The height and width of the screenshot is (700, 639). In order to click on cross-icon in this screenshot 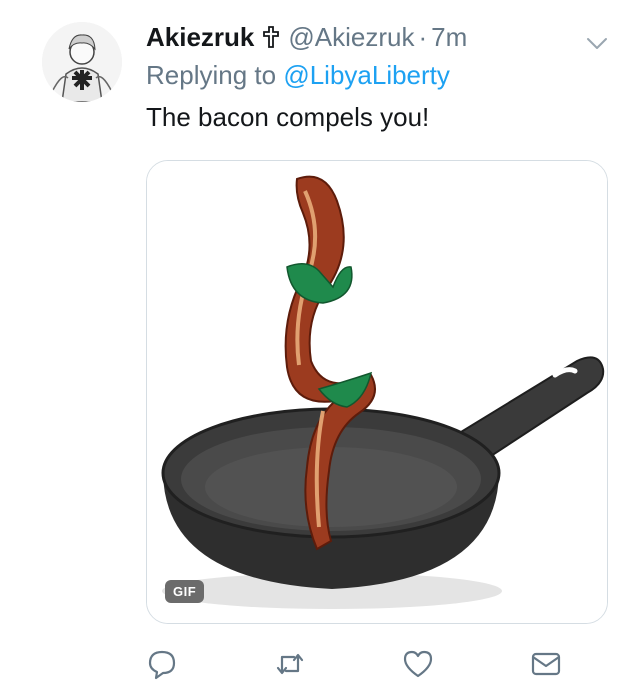, I will do `click(271, 37)`.